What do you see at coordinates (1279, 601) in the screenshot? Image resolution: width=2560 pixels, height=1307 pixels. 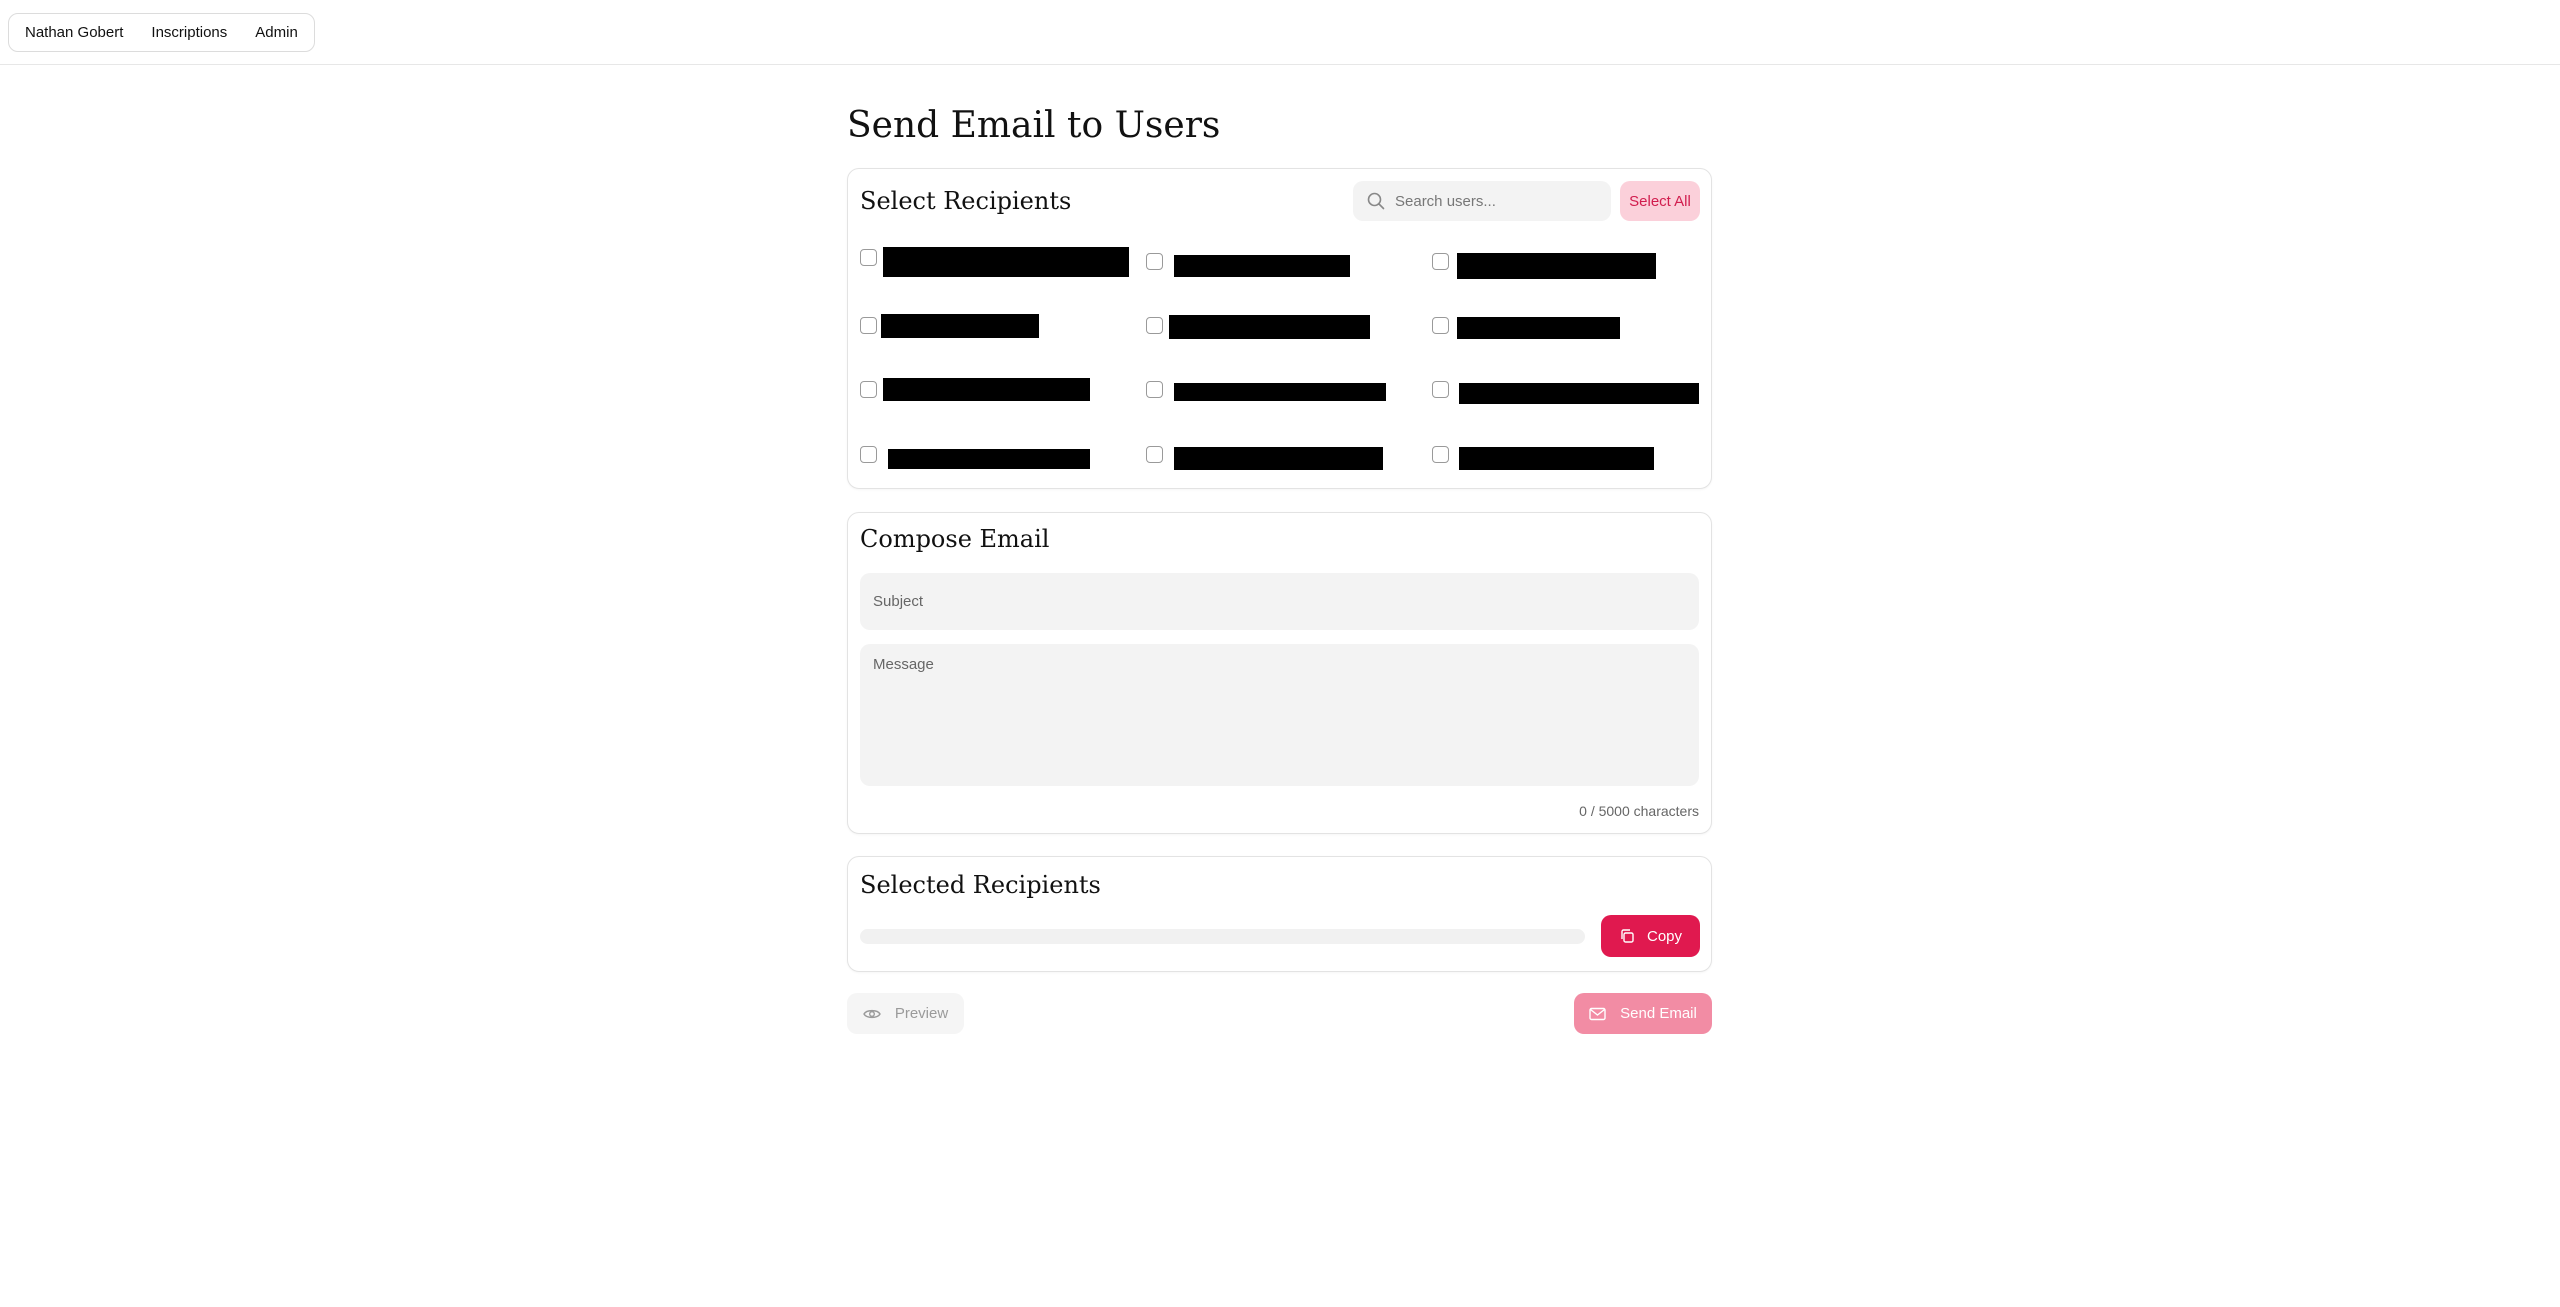 I see `subject-input` at bounding box center [1279, 601].